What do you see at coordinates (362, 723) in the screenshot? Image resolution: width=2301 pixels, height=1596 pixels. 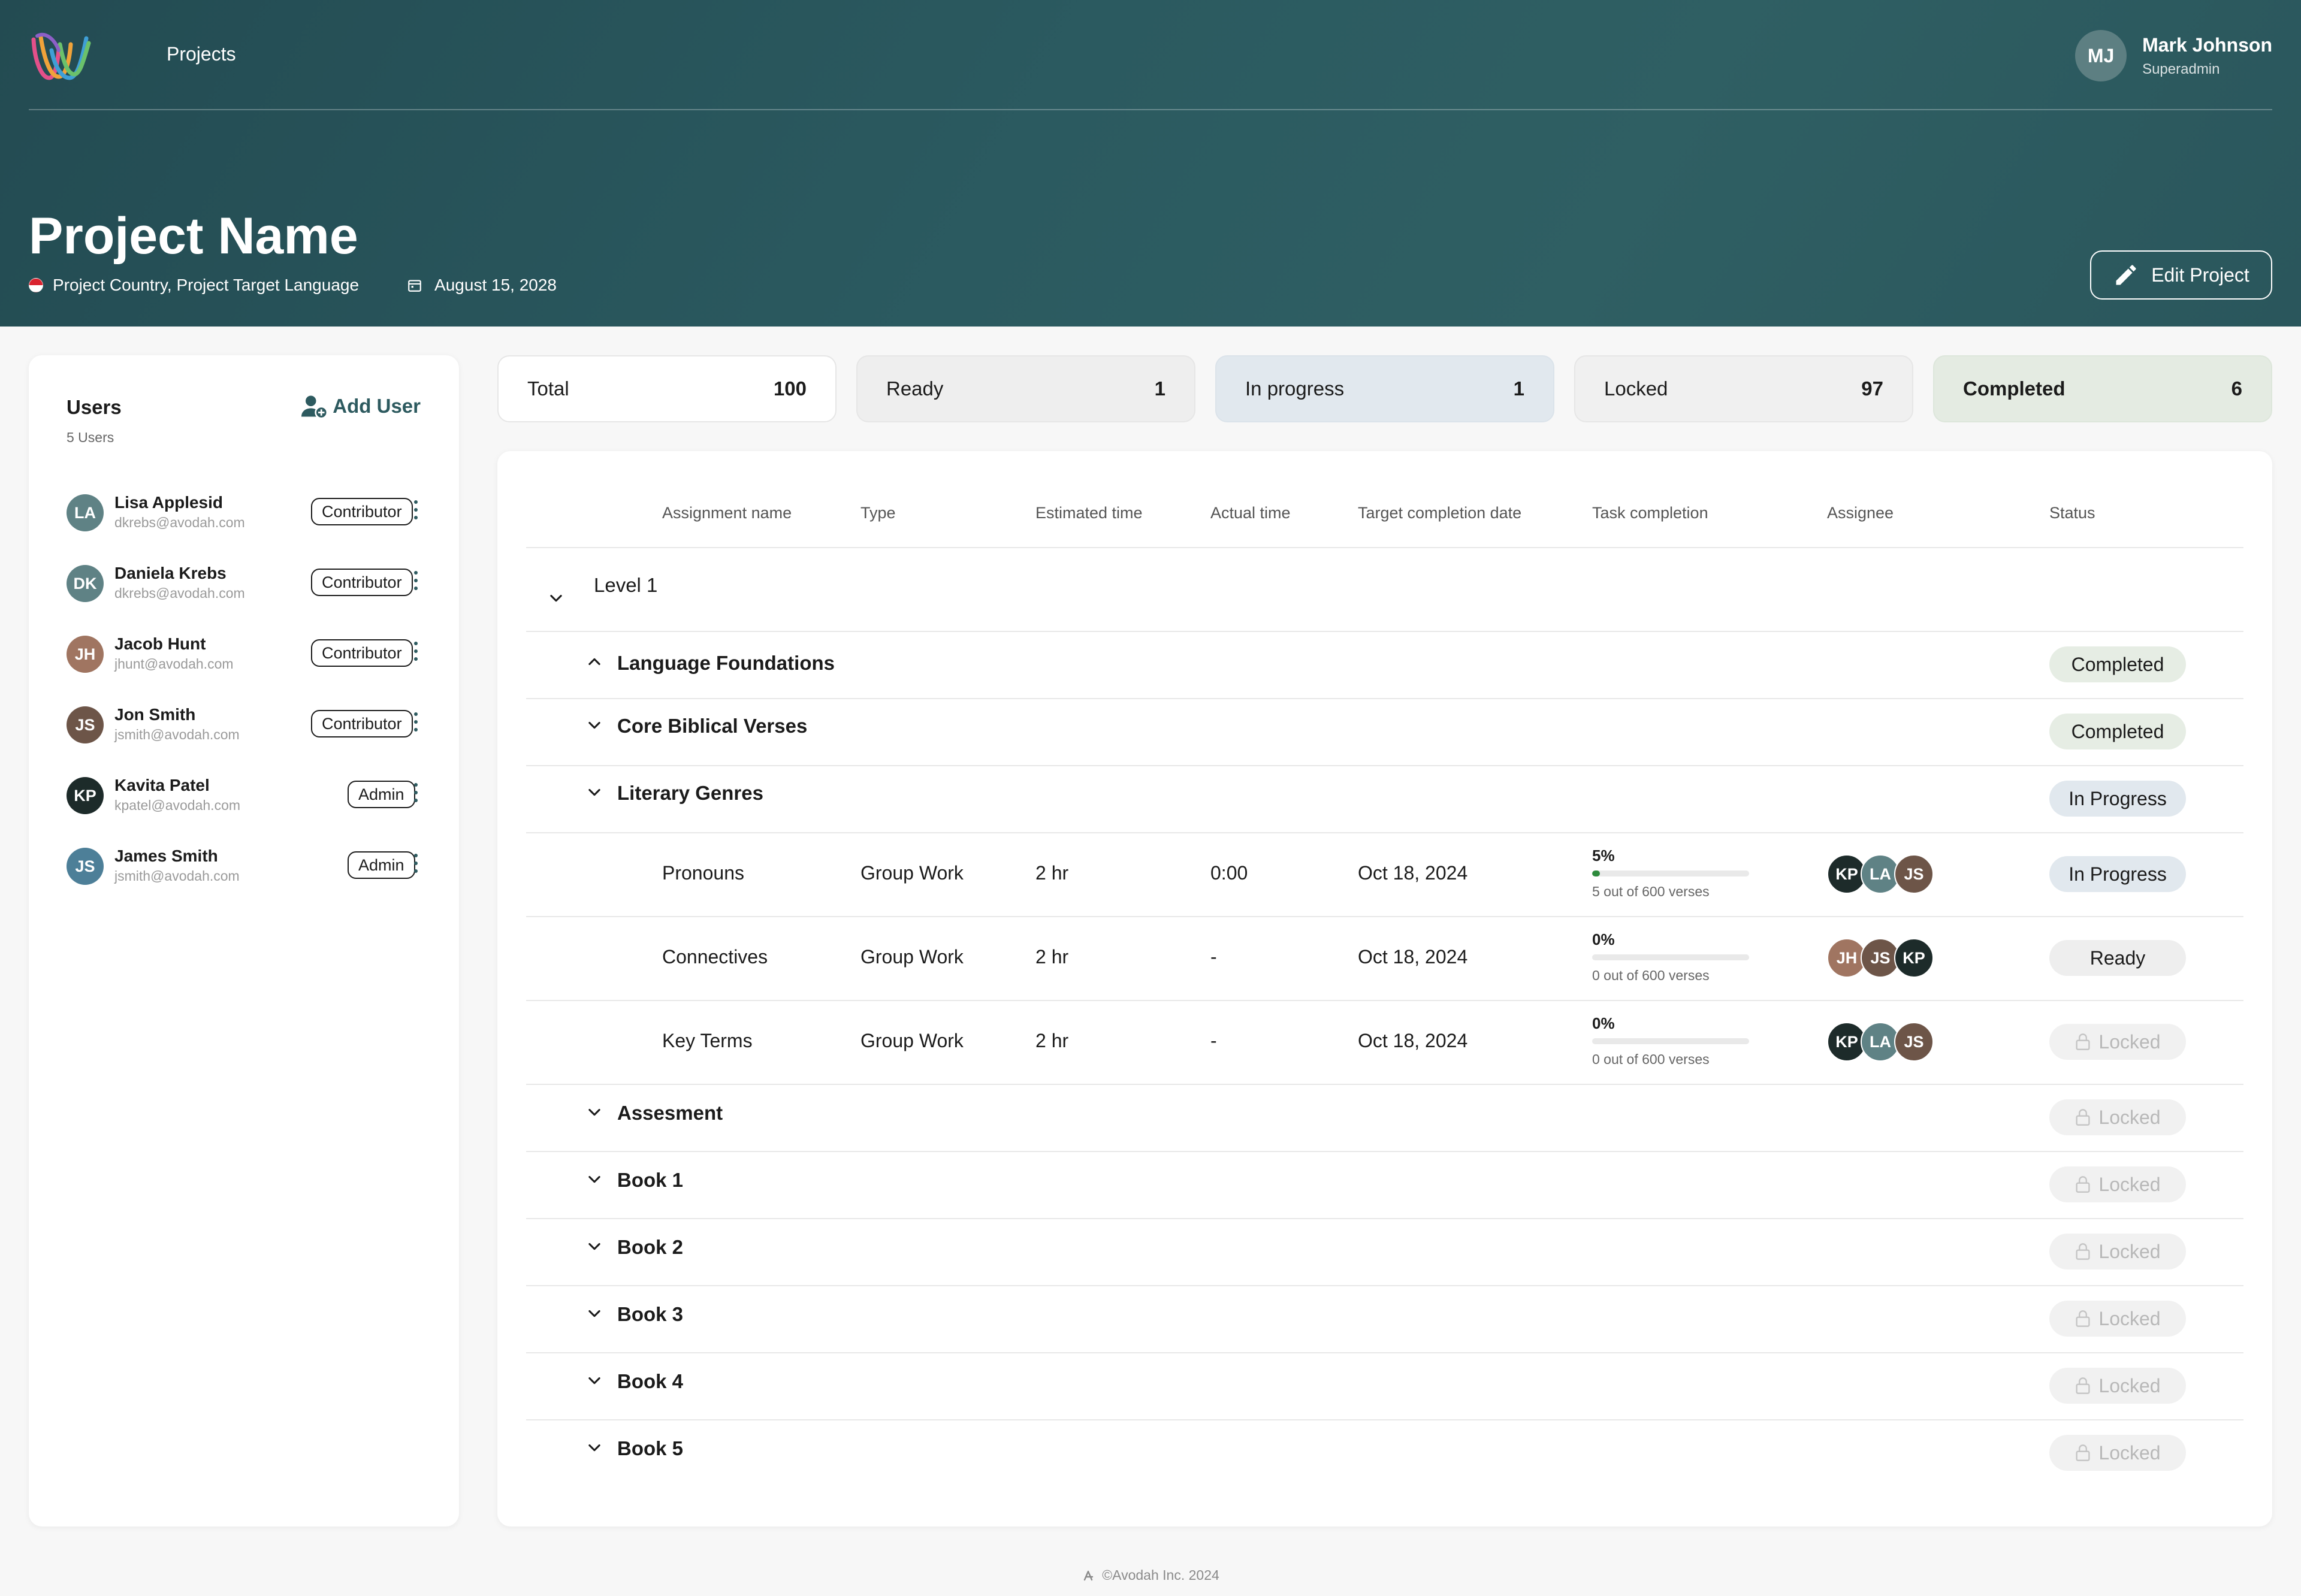 I see `role-badge: Contributor` at bounding box center [362, 723].